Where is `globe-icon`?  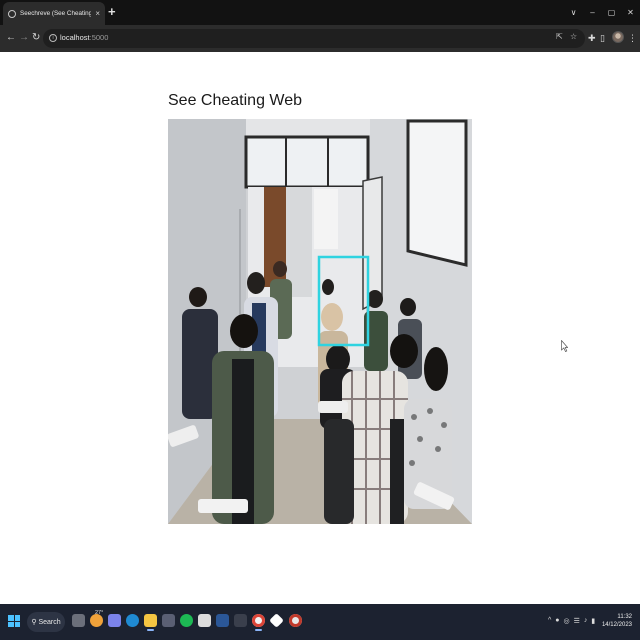
globe-icon is located at coordinates (12, 13).